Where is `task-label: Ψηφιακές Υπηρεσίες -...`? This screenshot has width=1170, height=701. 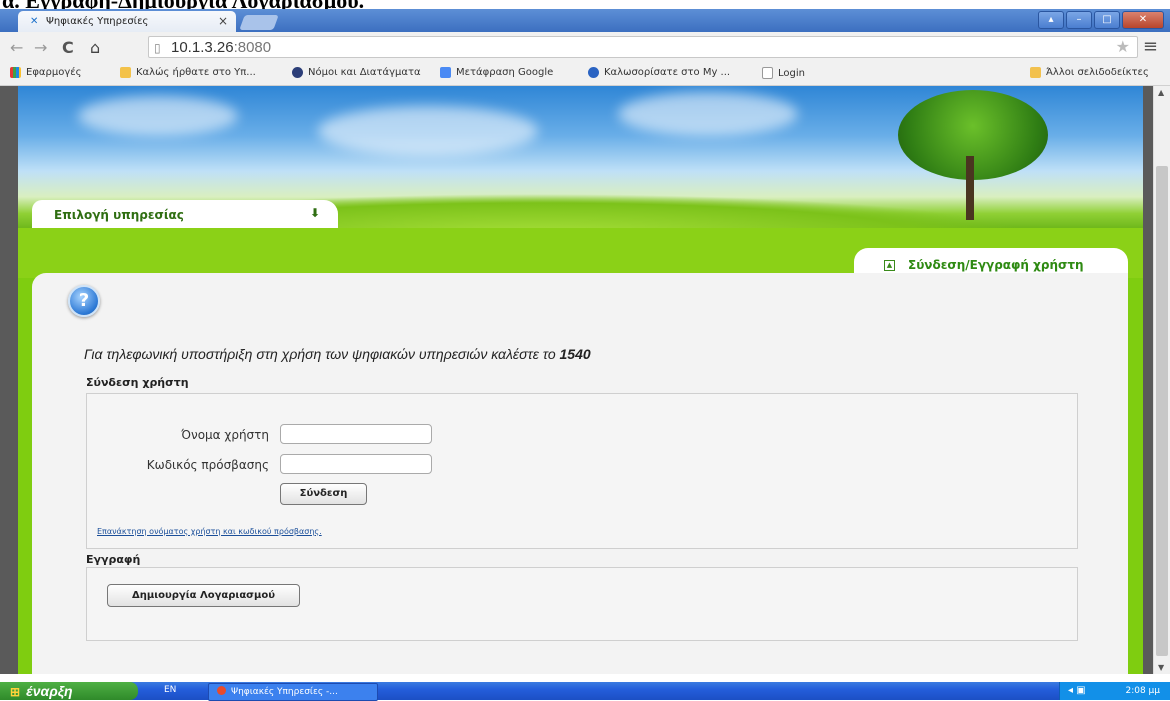
task-label: Ψηφιακές Υπηρεσίες -... is located at coordinates (284, 692).